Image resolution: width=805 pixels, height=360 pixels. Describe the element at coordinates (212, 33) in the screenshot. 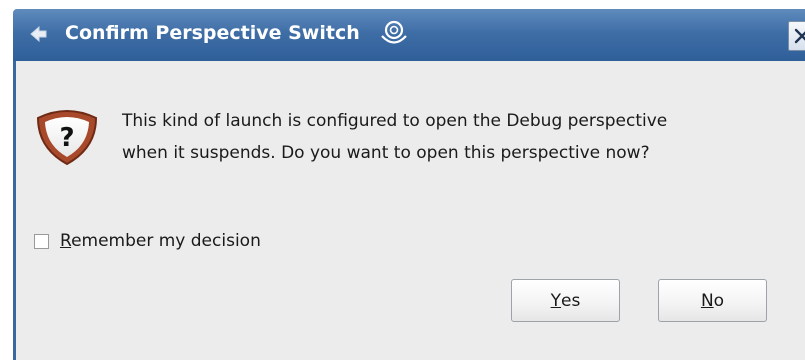

I see `window-title: Confirm Perspective Switch` at that location.